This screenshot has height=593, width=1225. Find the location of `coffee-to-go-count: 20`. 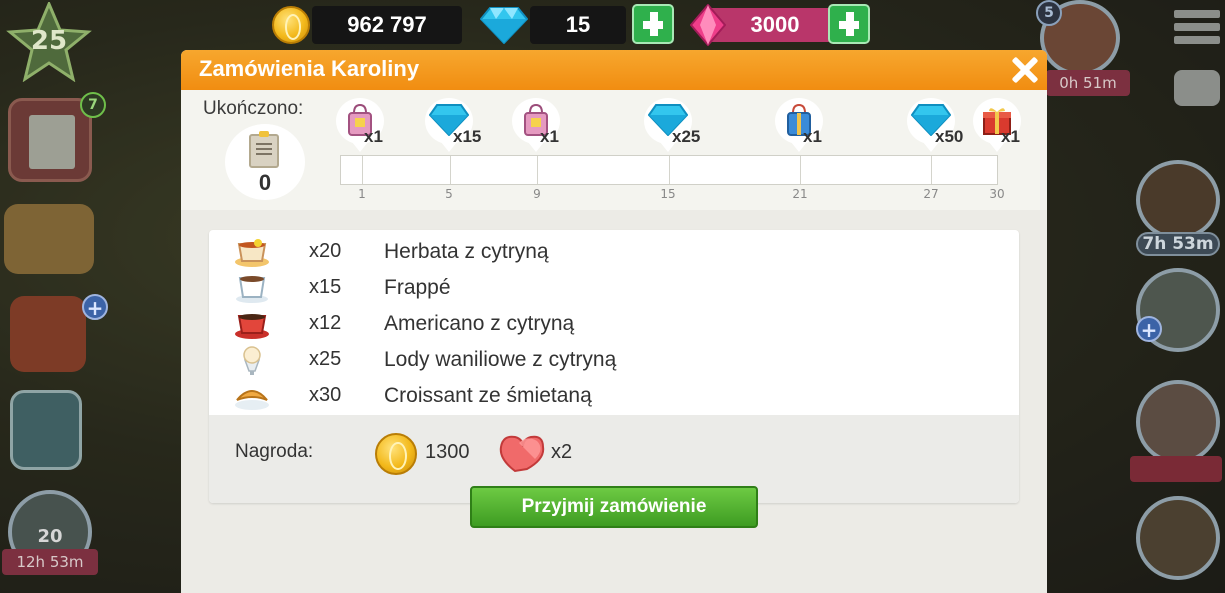

coffee-to-go-count: 20 is located at coordinates (50, 536).